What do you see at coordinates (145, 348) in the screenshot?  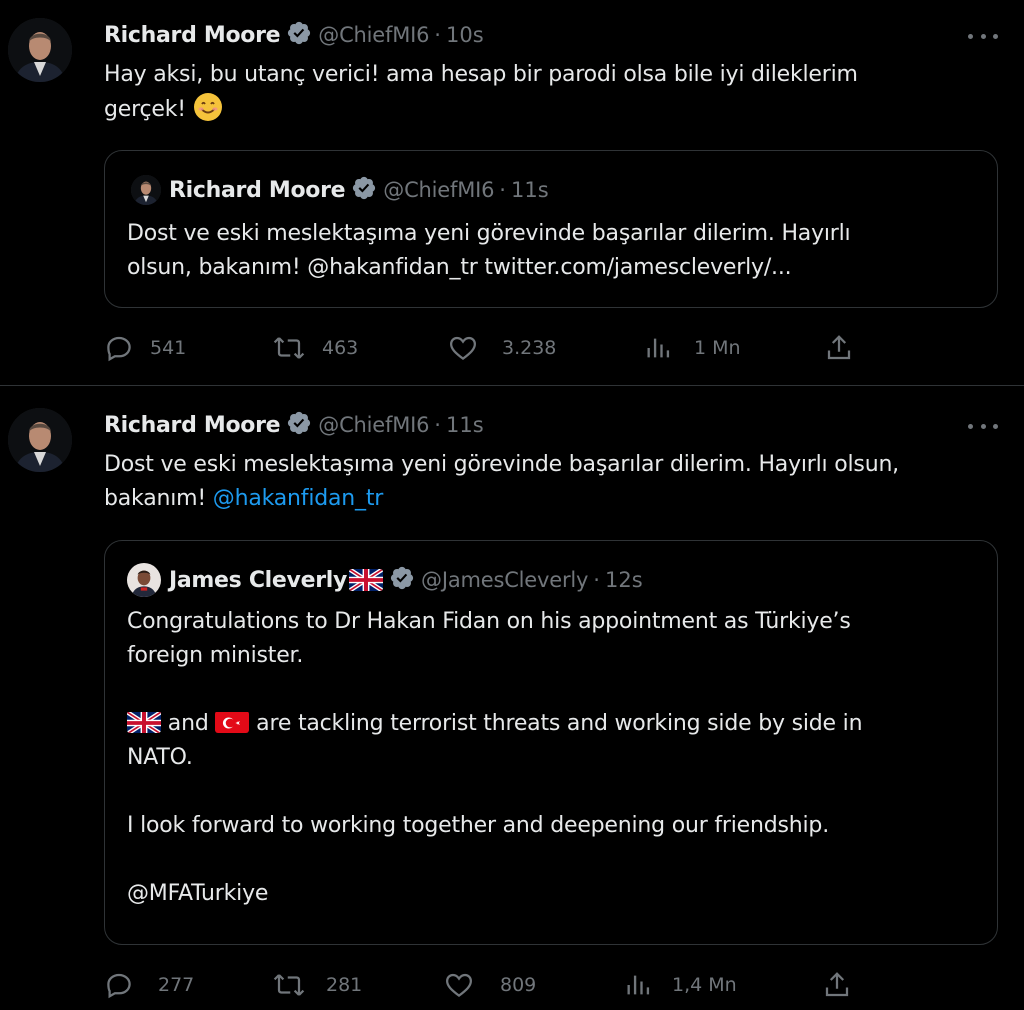 I see `reply-button: 541` at bounding box center [145, 348].